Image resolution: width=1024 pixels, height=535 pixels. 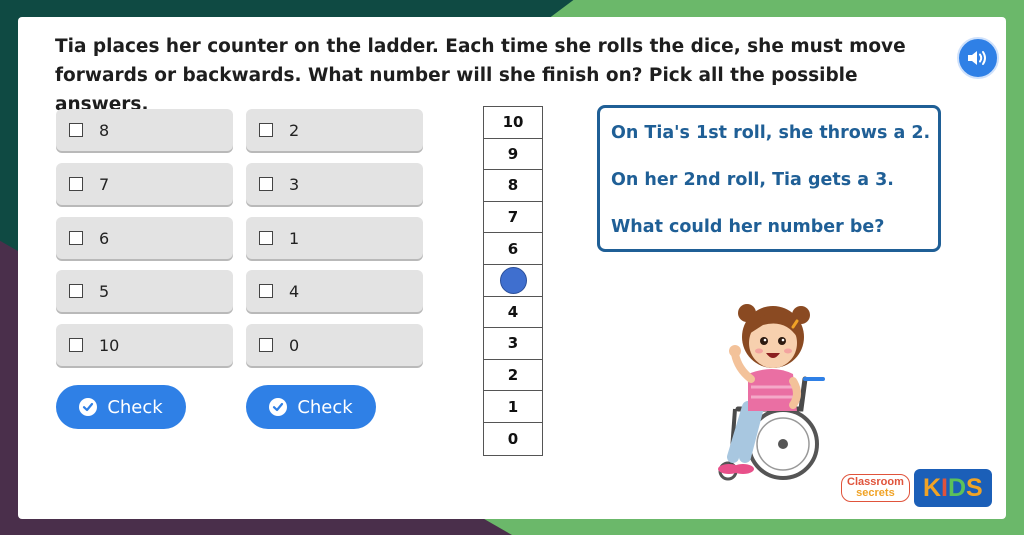 What do you see at coordinates (334, 130) in the screenshot?
I see `option-2: 2` at bounding box center [334, 130].